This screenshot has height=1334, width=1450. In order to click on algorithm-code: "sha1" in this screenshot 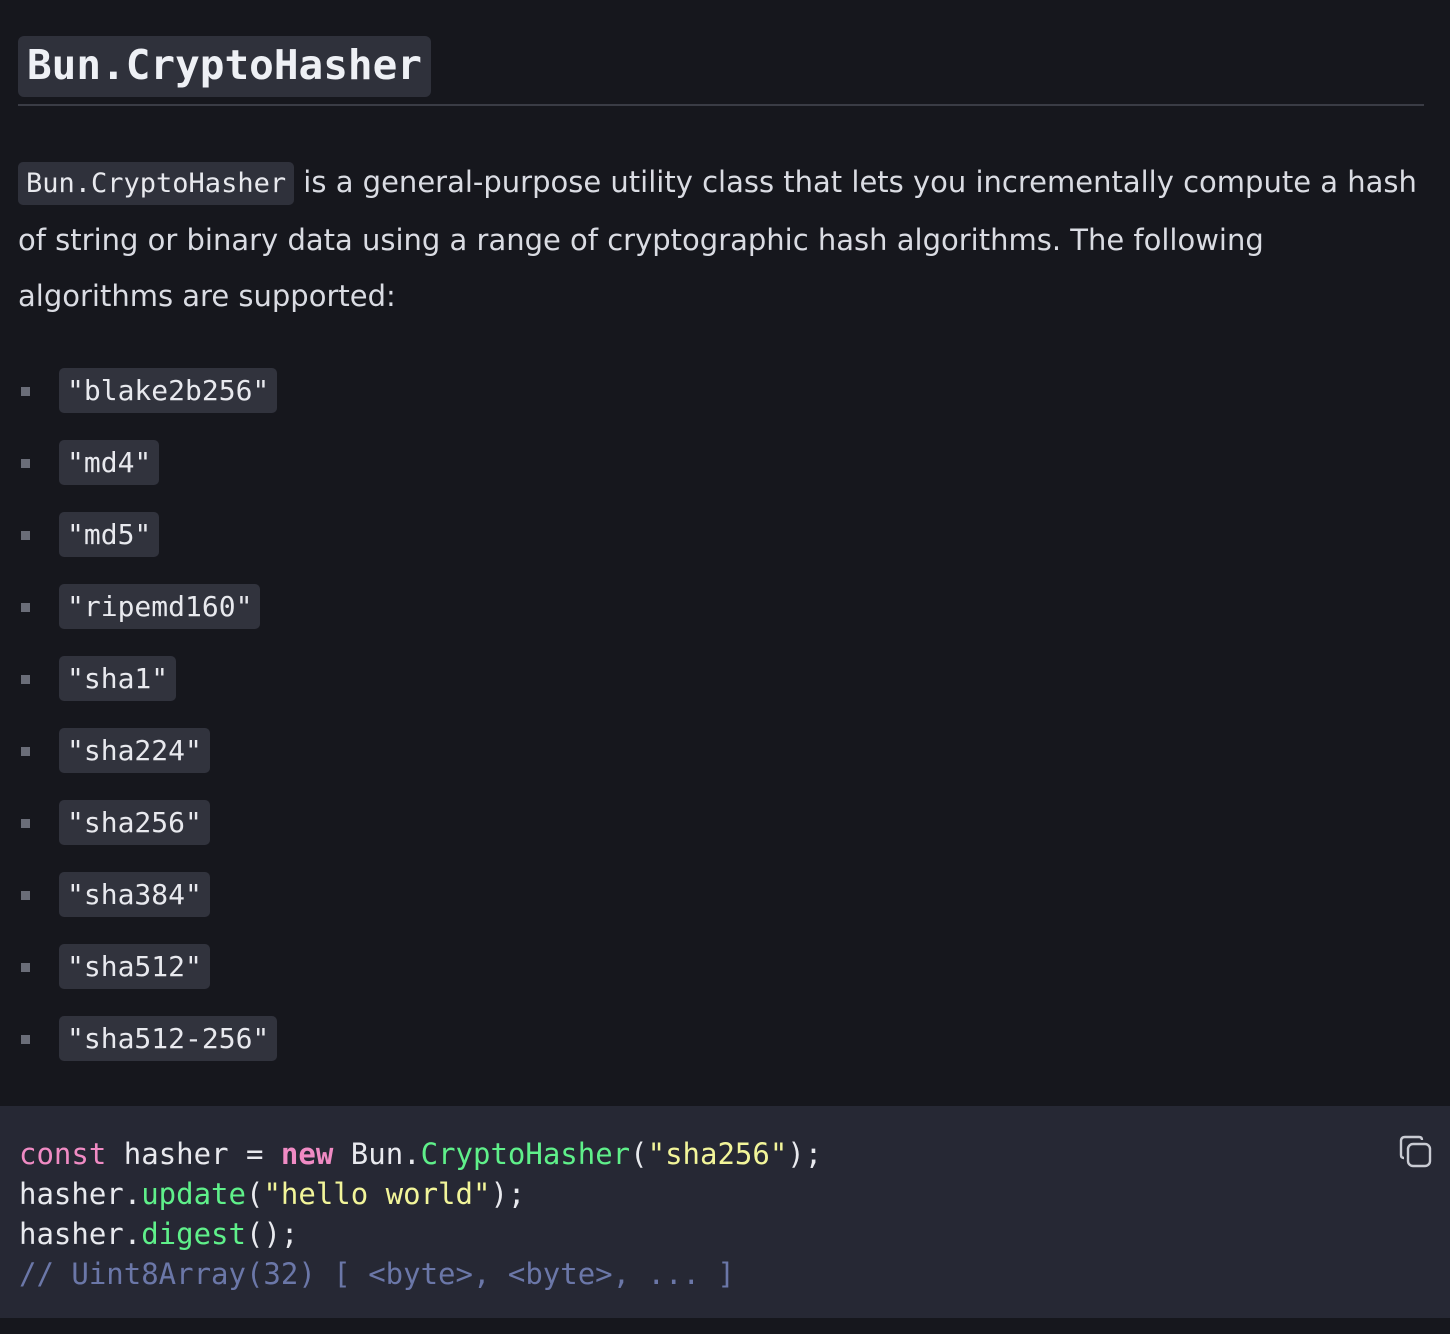, I will do `click(118, 678)`.